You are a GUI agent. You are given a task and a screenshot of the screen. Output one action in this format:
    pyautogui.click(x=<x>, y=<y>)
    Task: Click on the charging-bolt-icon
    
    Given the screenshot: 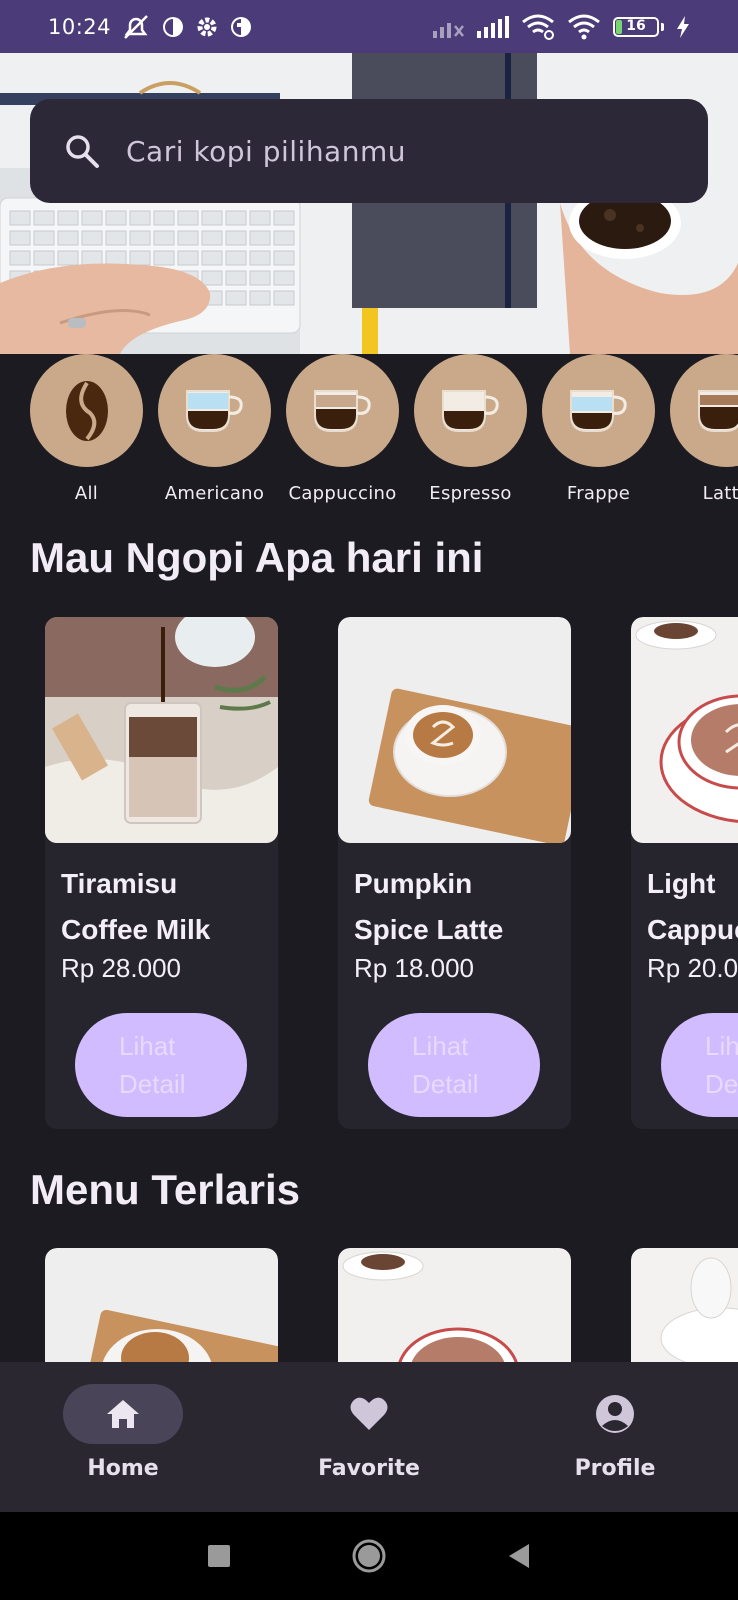 What is the action you would take?
    pyautogui.click(x=683, y=26)
    